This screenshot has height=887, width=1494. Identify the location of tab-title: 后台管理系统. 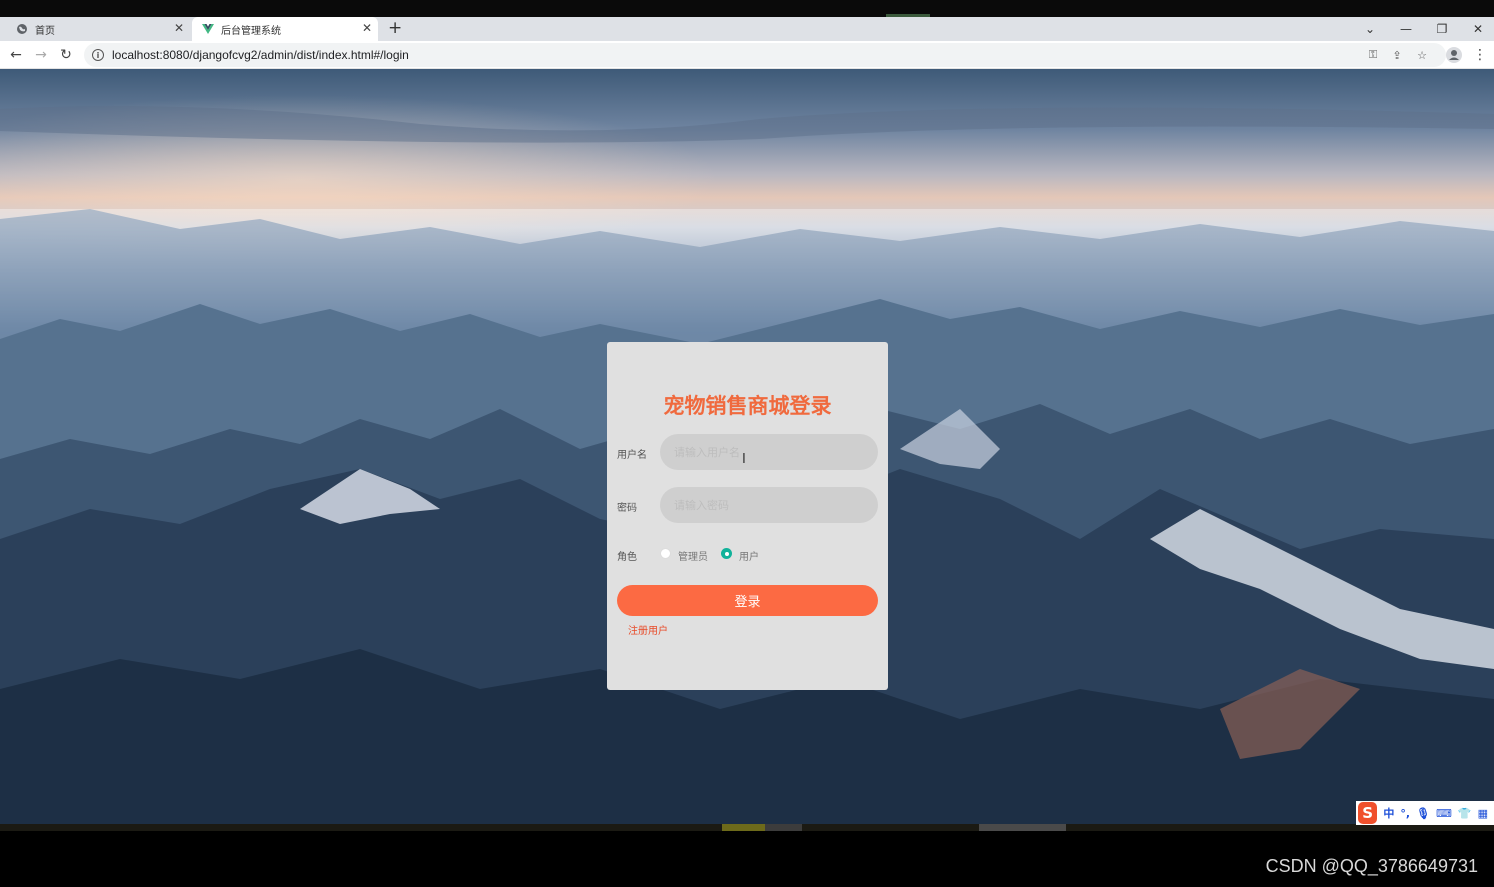
(251, 31).